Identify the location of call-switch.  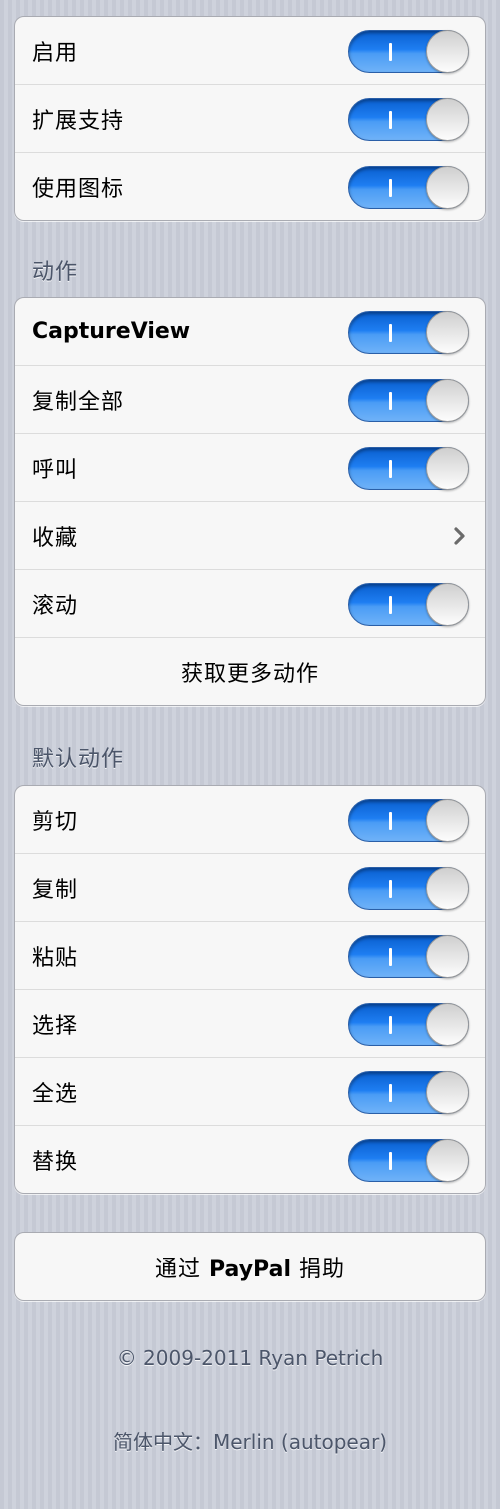
(408, 468).